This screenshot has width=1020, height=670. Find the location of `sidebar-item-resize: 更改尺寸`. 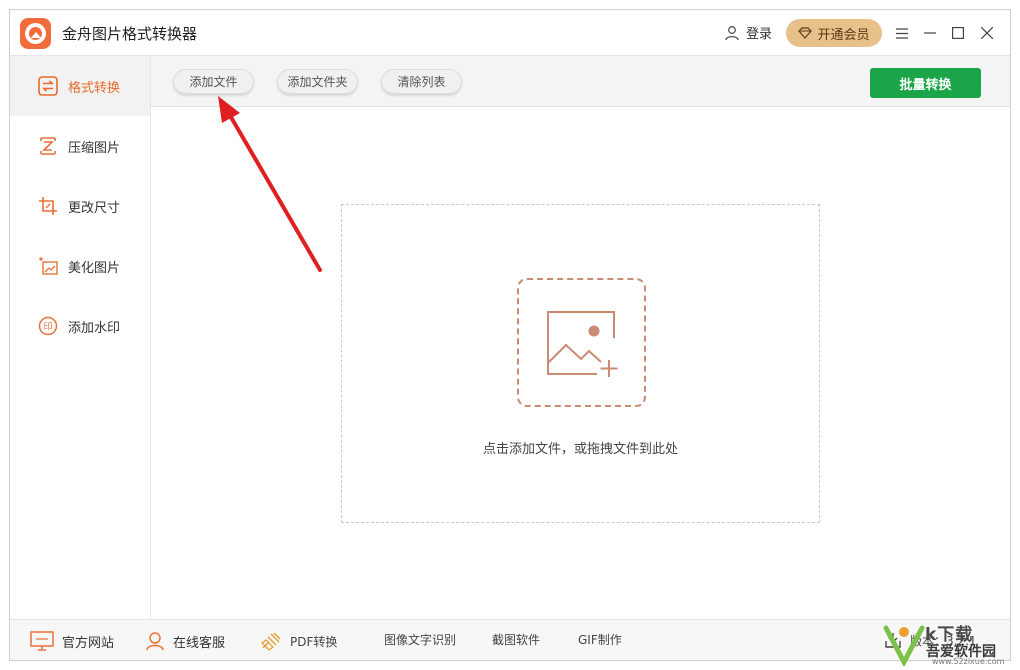

sidebar-item-resize: 更改尺寸 is located at coordinates (80, 206).